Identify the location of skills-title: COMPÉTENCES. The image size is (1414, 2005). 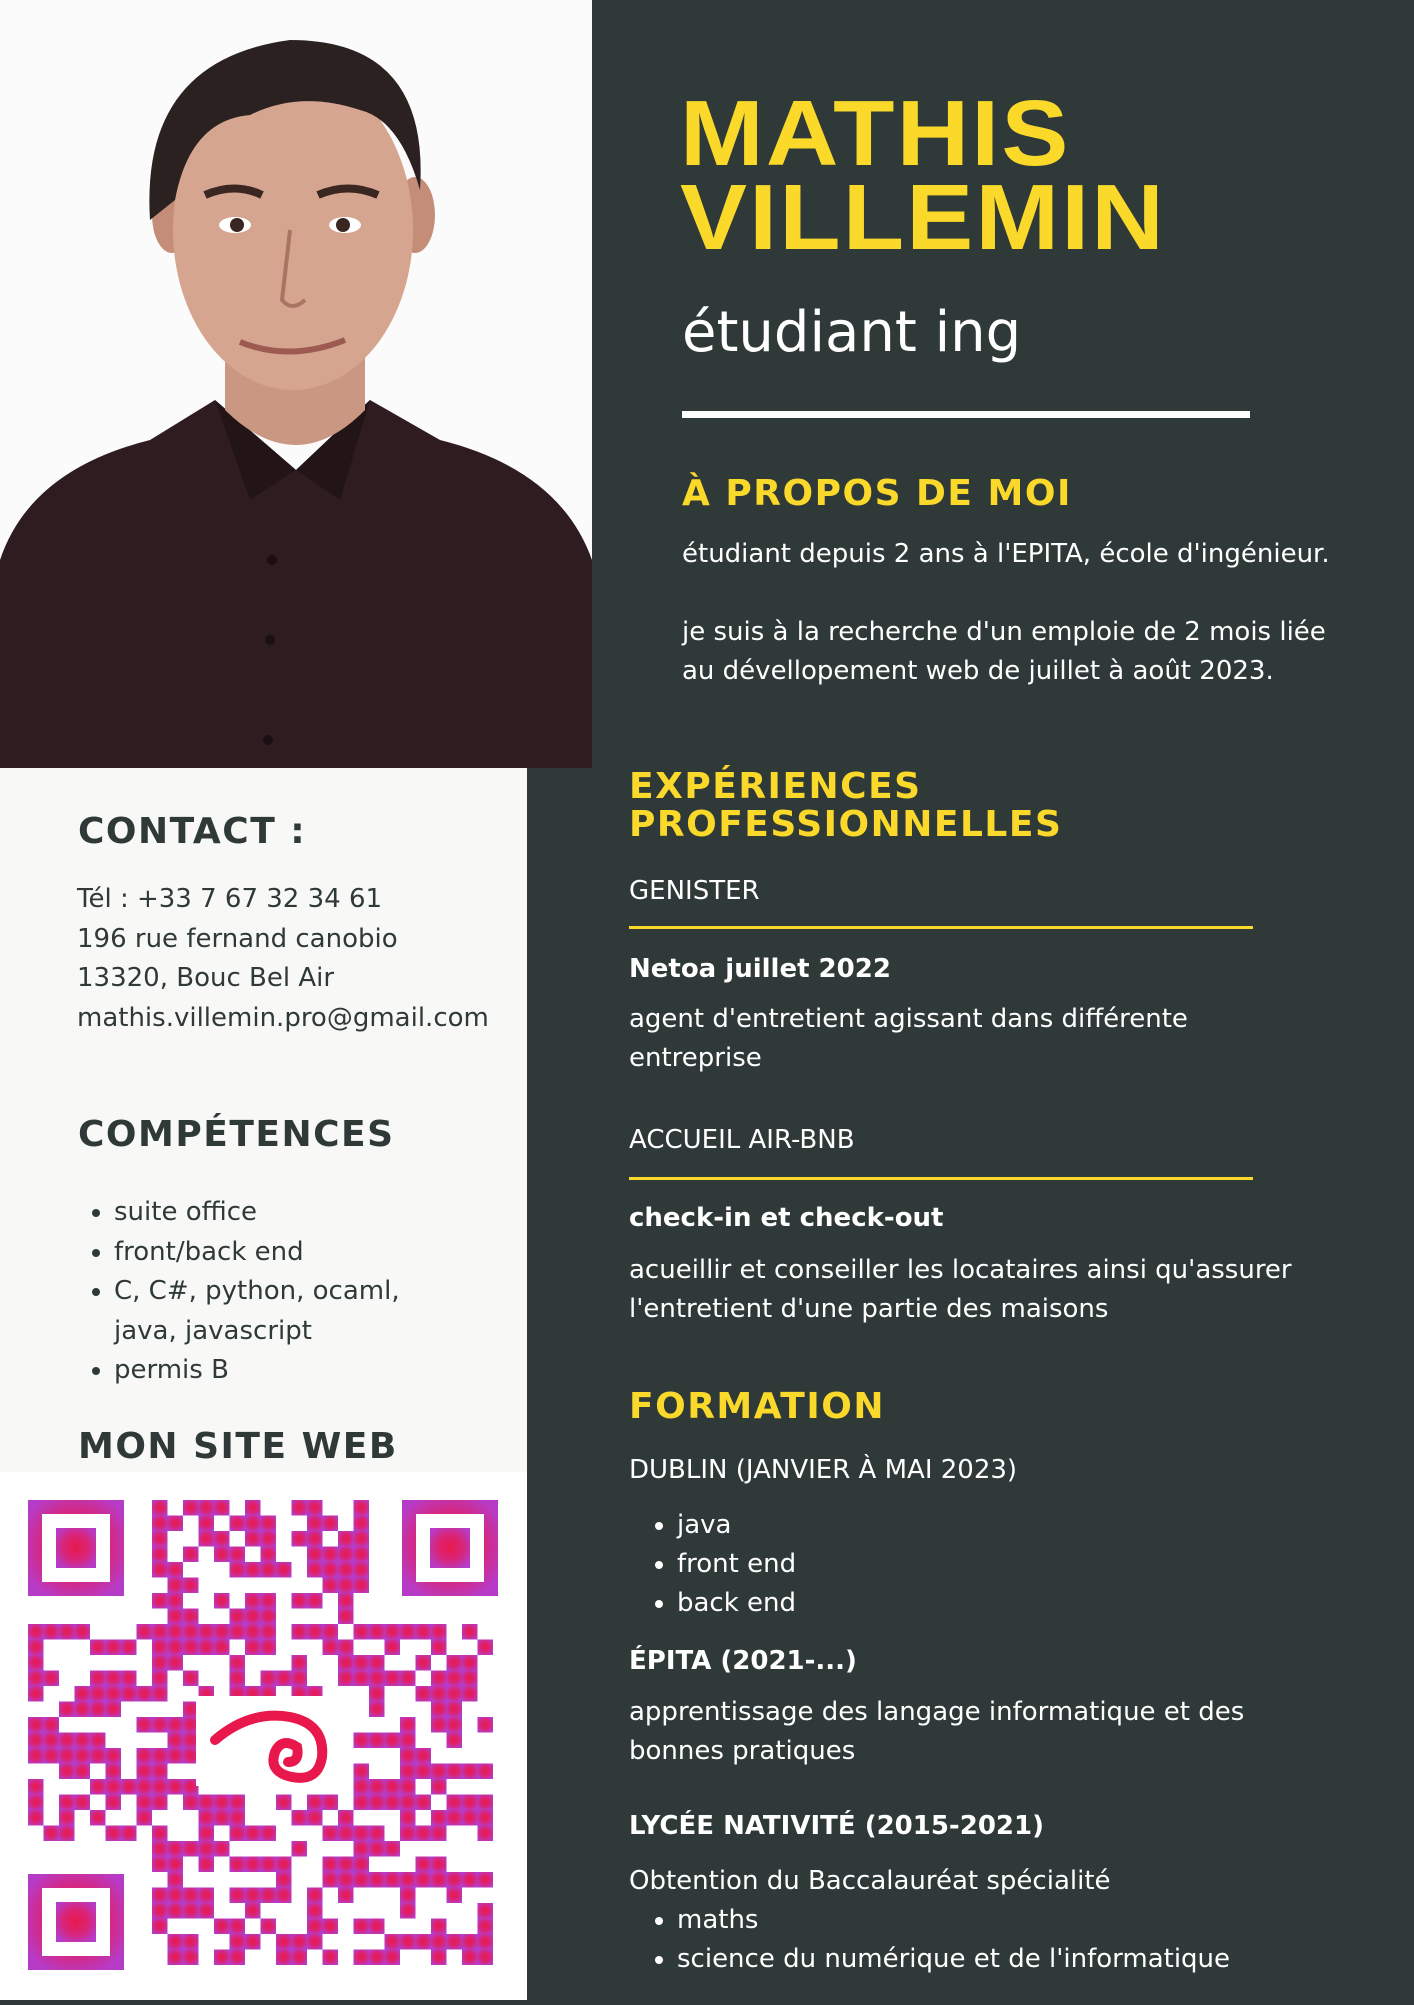
(236, 1134).